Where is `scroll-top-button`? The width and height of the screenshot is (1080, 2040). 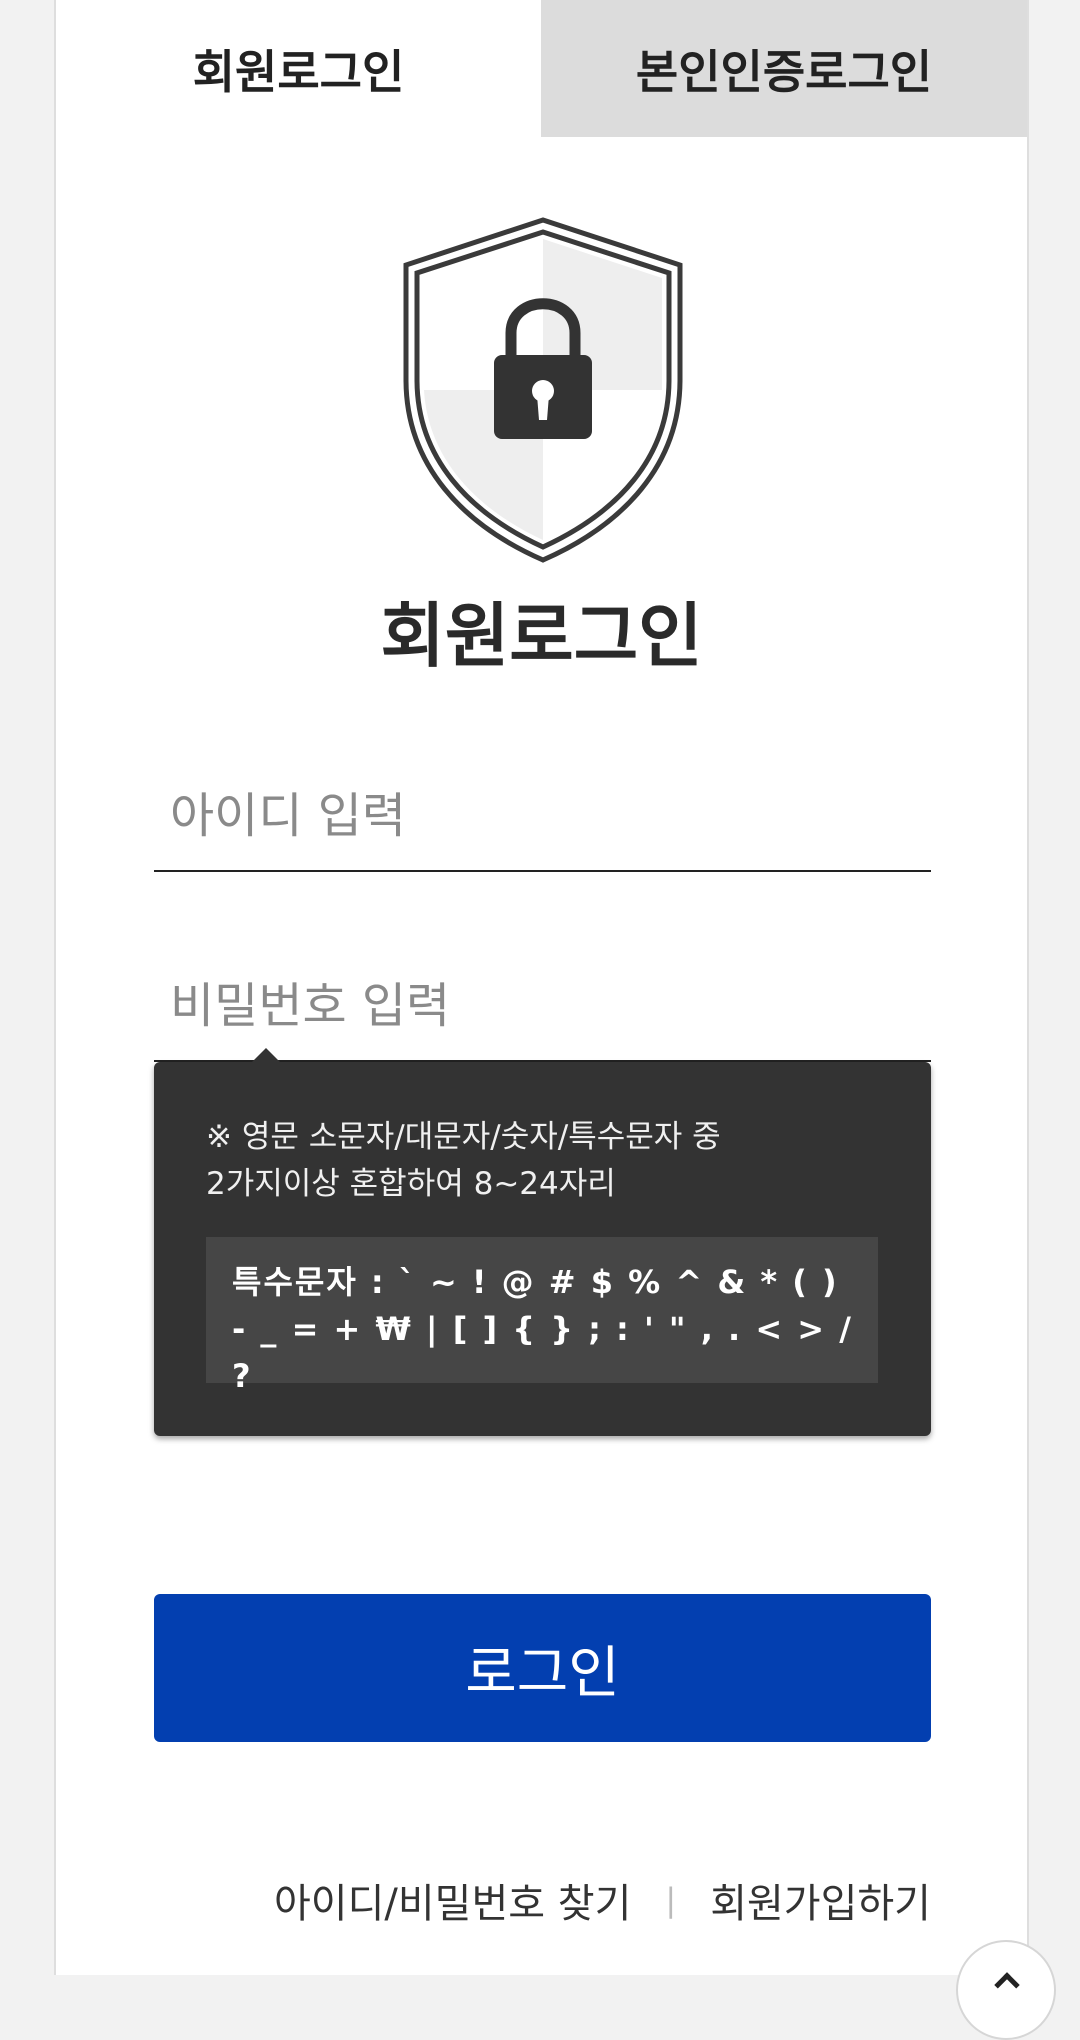
scroll-top-button is located at coordinates (1006, 1990).